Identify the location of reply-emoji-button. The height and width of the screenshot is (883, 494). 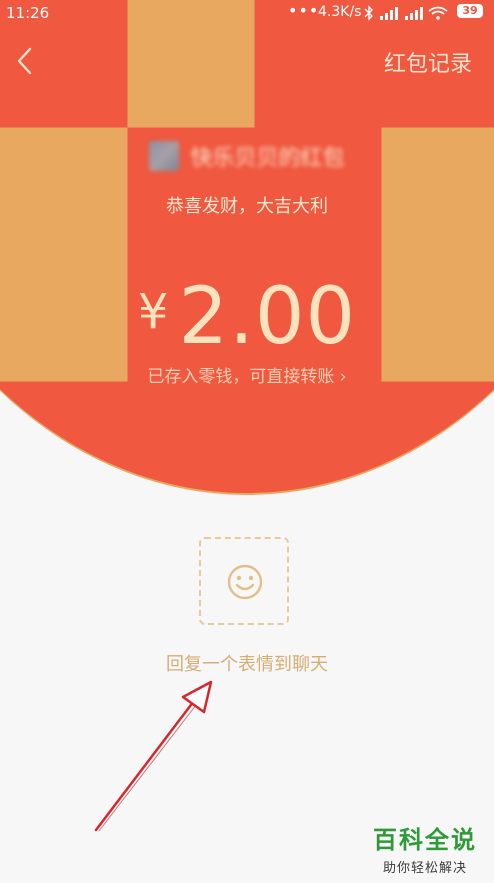
(244, 581).